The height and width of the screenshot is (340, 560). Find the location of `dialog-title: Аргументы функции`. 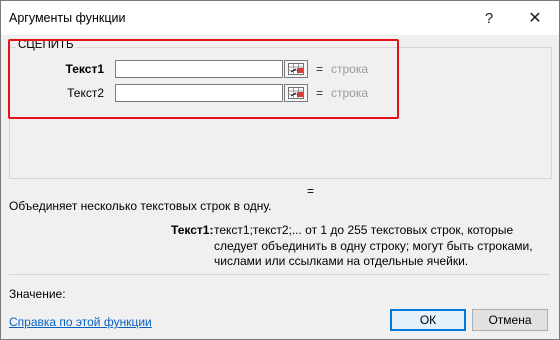

dialog-title: Аргументы функции is located at coordinates (67, 18).